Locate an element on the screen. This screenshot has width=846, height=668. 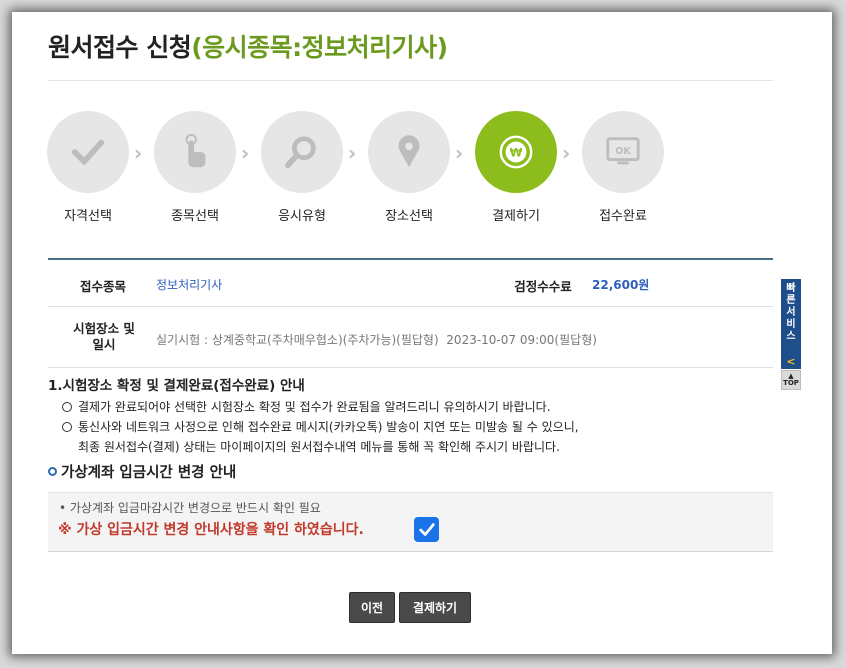
step-1: 자격선택 is located at coordinates (88, 167).